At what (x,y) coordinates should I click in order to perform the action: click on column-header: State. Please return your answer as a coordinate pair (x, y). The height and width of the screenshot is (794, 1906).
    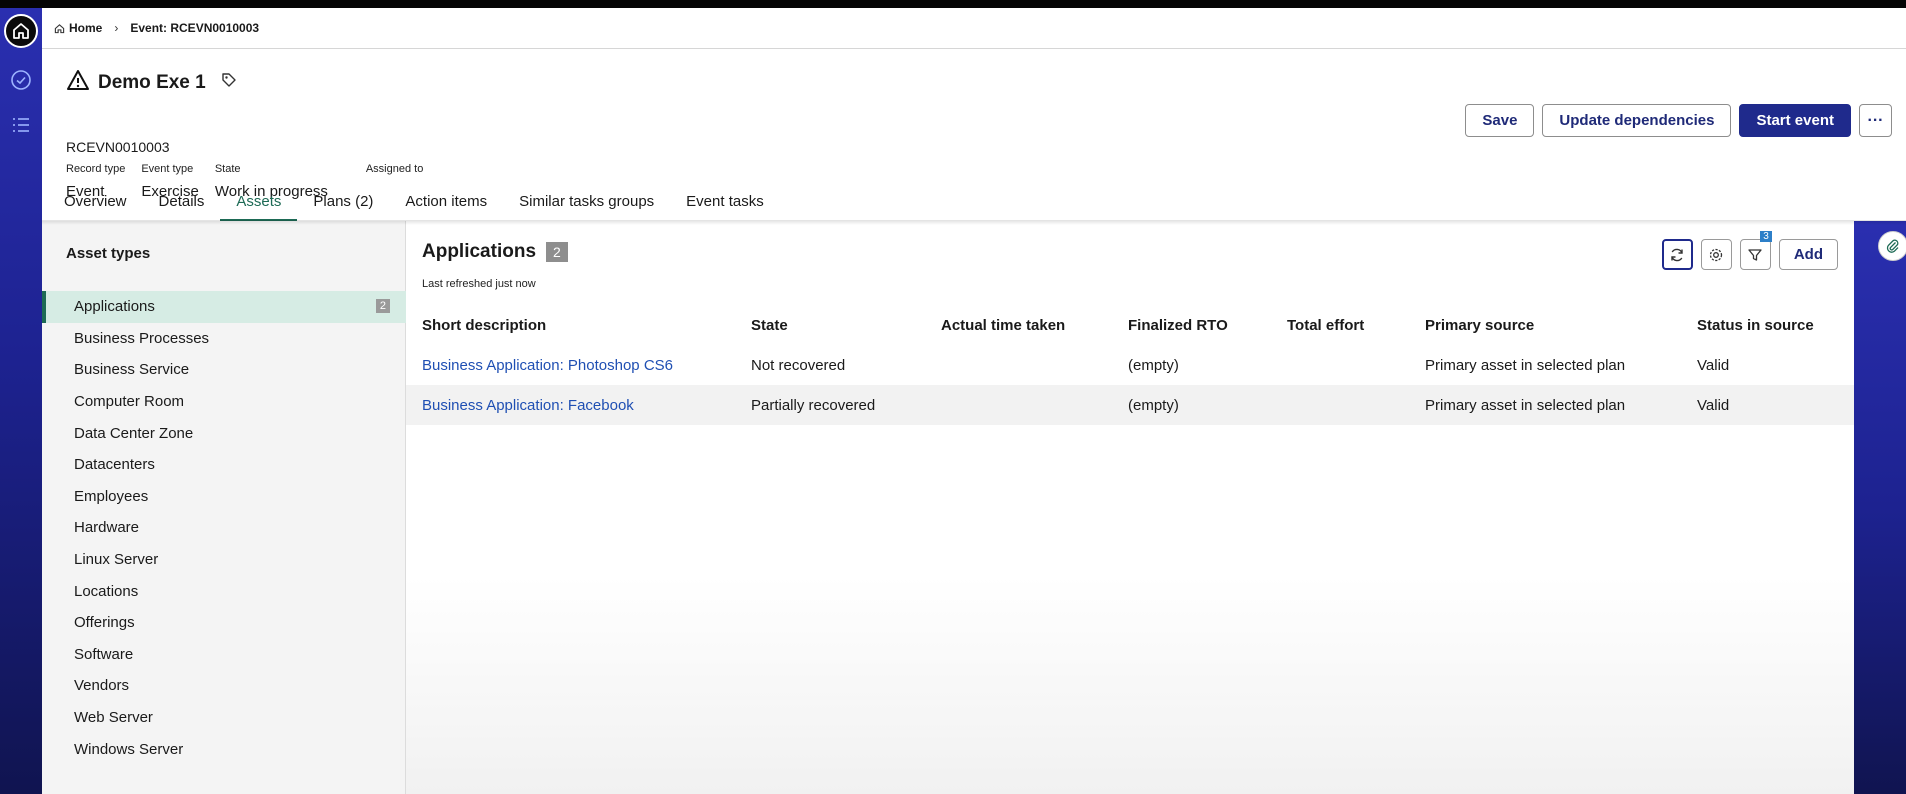
    Looking at the image, I should click on (830, 325).